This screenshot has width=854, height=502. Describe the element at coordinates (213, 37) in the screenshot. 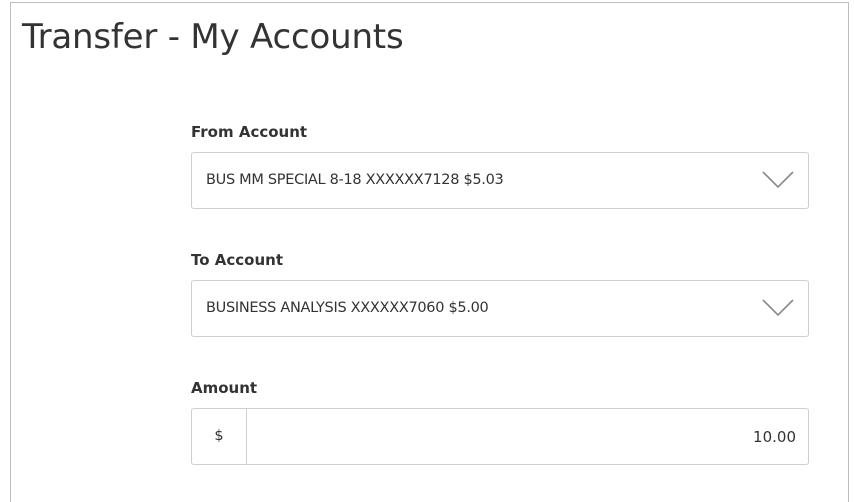

I see `page-title: Transfer - My Accounts` at that location.